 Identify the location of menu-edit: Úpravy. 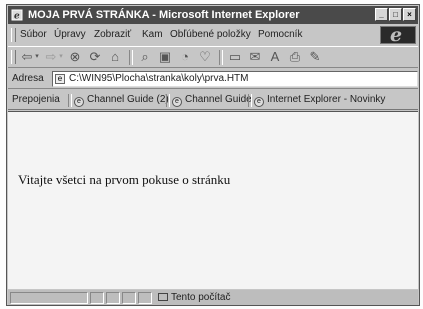
(70, 34).